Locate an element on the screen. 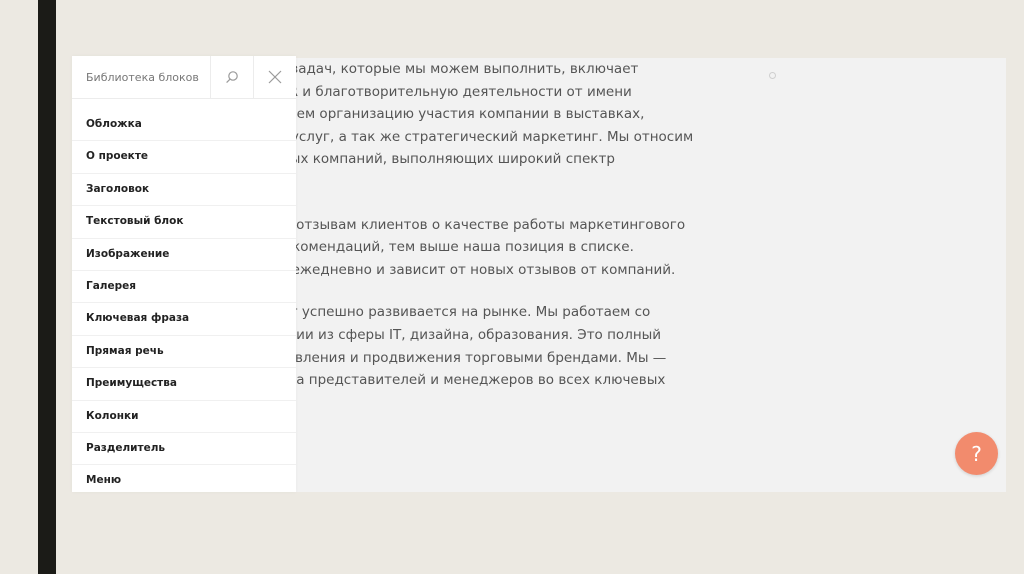 This screenshot has width=1024, height=574. block-item-gallery: Галерея is located at coordinates (184, 287).